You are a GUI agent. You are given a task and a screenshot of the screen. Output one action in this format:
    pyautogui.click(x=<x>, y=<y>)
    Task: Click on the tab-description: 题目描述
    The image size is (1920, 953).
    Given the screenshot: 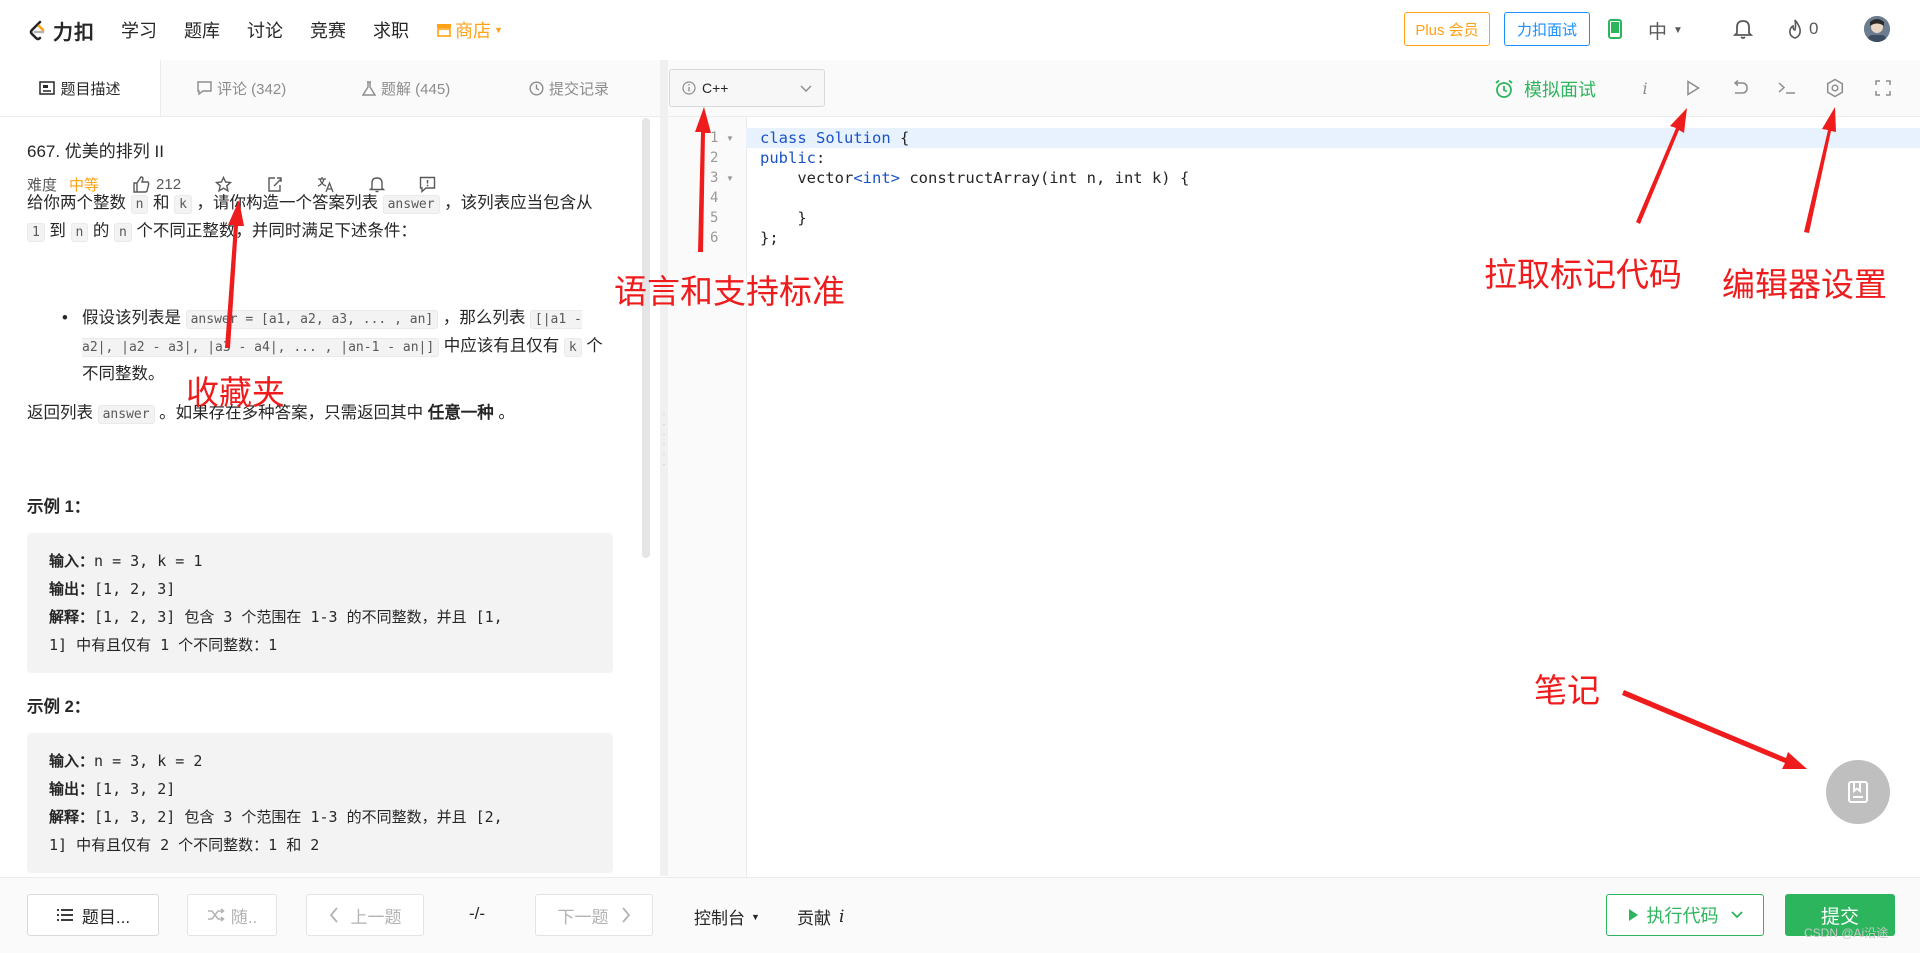 What is the action you would take?
    pyautogui.click(x=80, y=88)
    